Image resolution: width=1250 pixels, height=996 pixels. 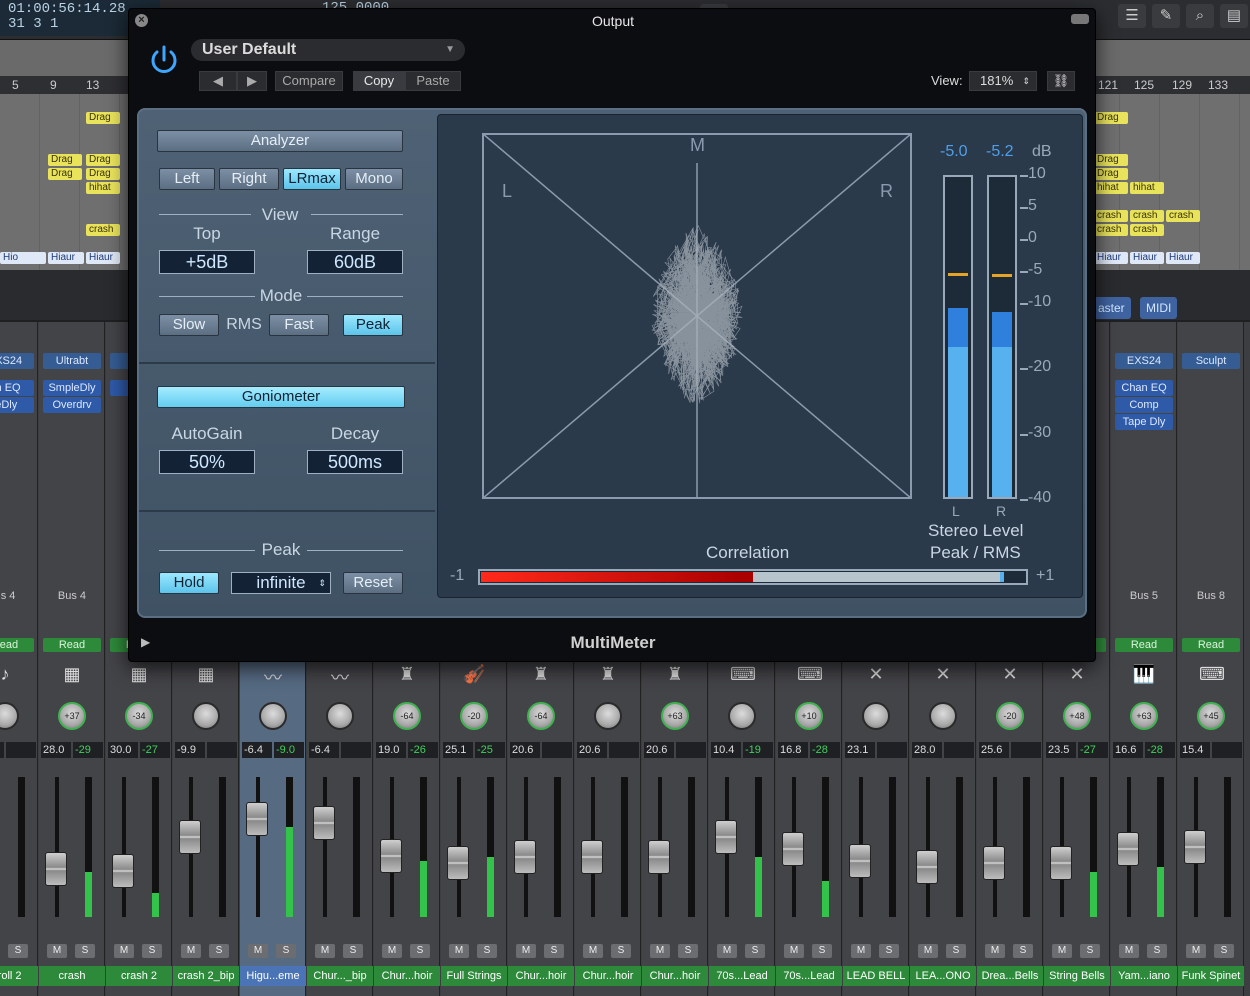 What do you see at coordinates (164, 60) in the screenshot?
I see `power-icon` at bounding box center [164, 60].